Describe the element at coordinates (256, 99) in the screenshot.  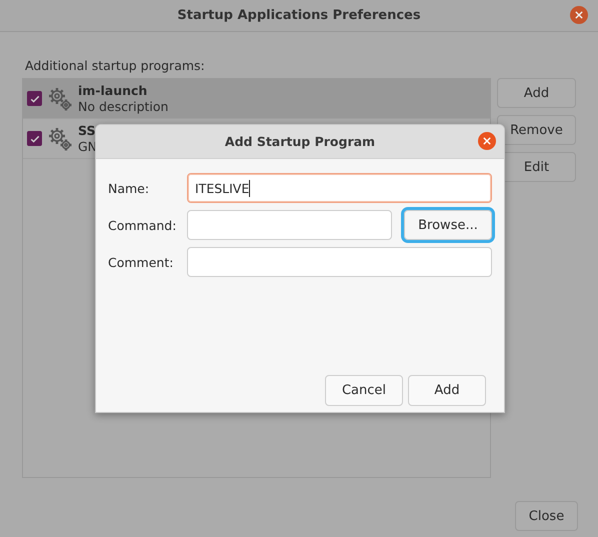
I see `program-row: im-launch No description` at that location.